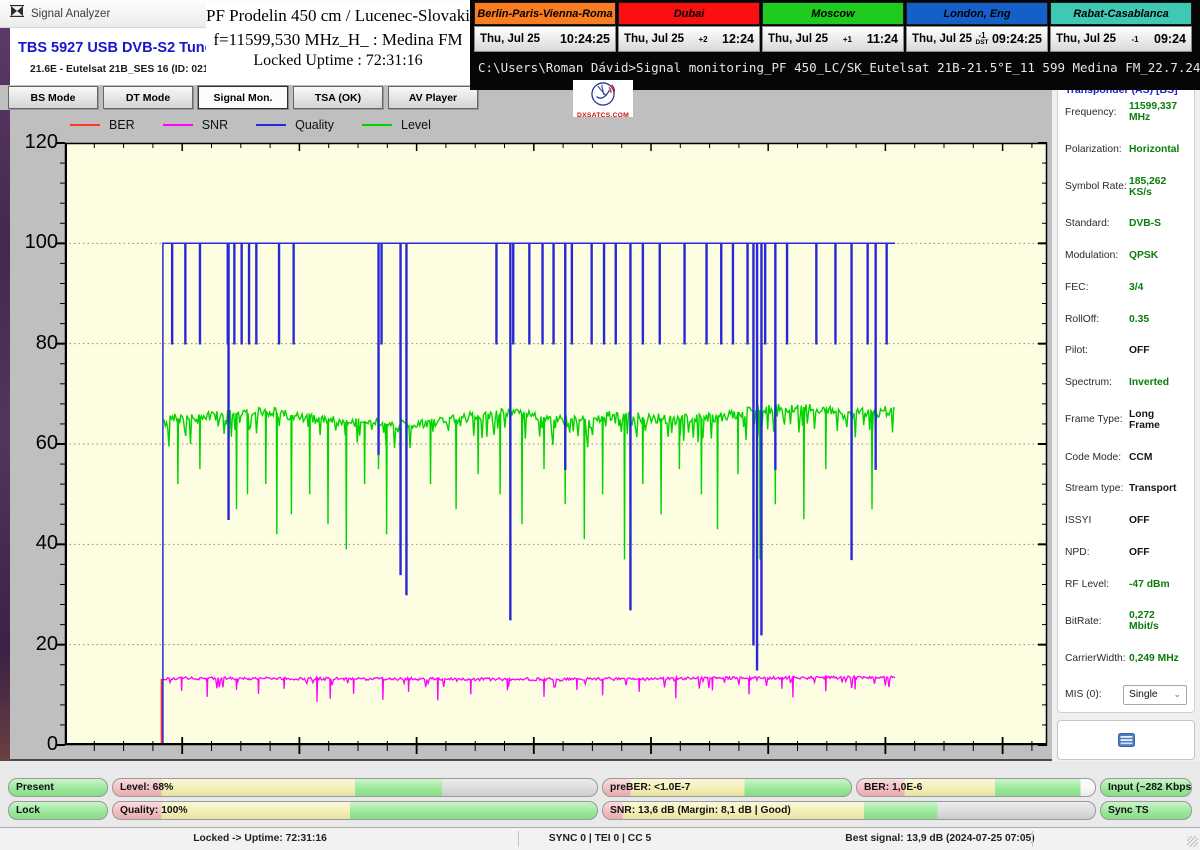 The height and width of the screenshot is (850, 1200). Describe the element at coordinates (847, 39) in the screenshot. I see `clock-offset-num: +1` at that location.